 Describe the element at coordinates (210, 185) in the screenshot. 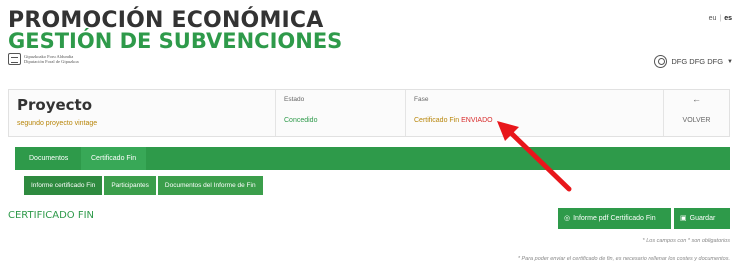

I see `subtab-documentos-informe: Documentos del Informe de Fin` at that location.